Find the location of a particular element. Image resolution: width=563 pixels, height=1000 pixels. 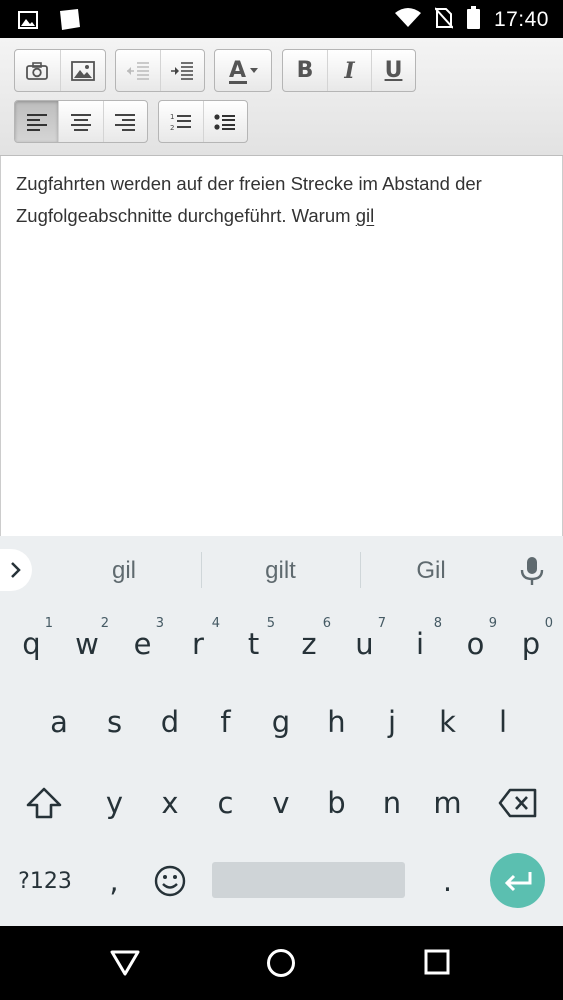

ordered-list-icon: 12 is located at coordinates (180, 122).